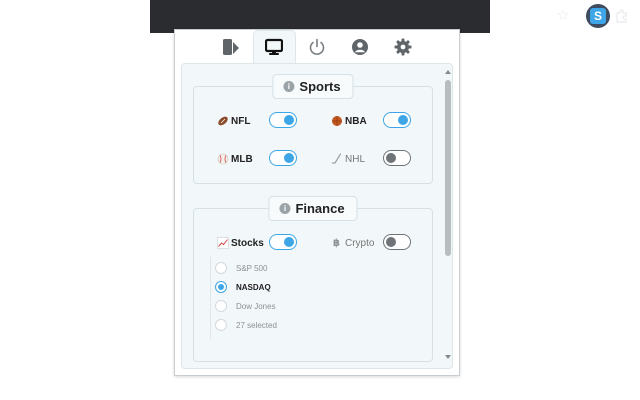  I want to click on sports-section-header: i Sports, so click(313, 86).